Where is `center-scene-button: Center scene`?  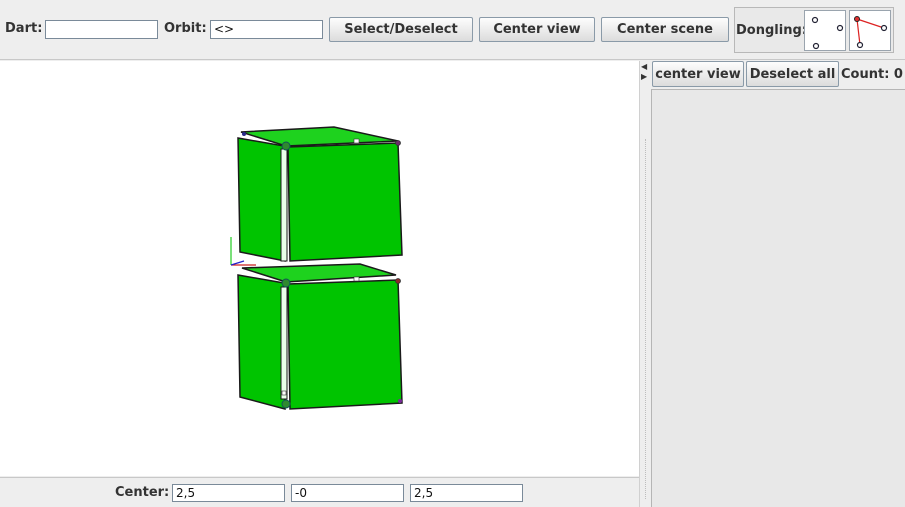
center-scene-button: Center scene is located at coordinates (665, 29).